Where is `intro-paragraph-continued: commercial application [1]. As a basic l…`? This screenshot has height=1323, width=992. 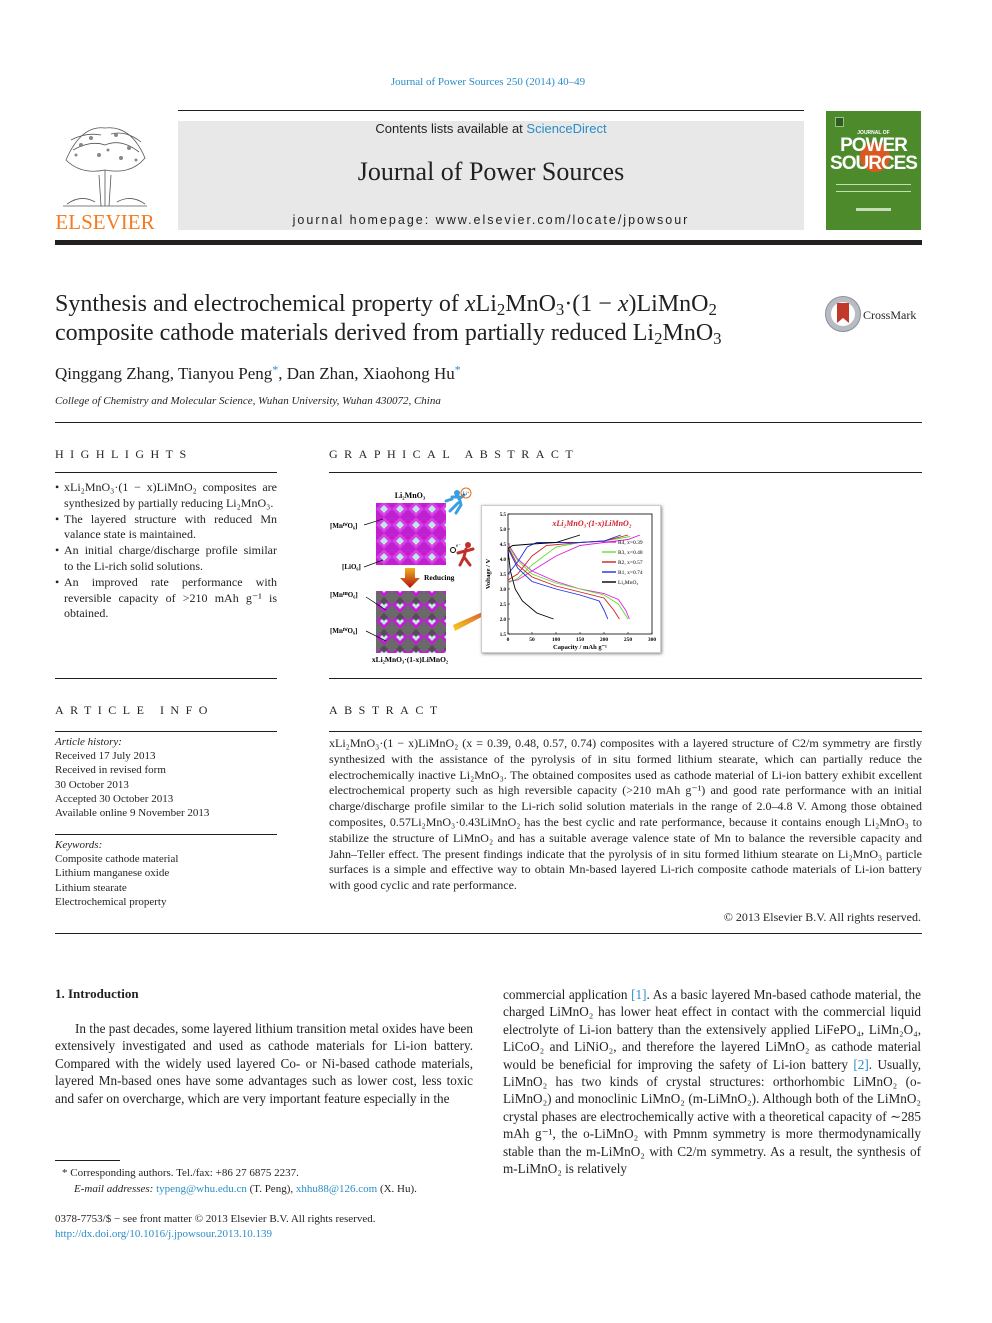 intro-paragraph-continued: commercial application [1]. As a basic l… is located at coordinates (712, 1082).